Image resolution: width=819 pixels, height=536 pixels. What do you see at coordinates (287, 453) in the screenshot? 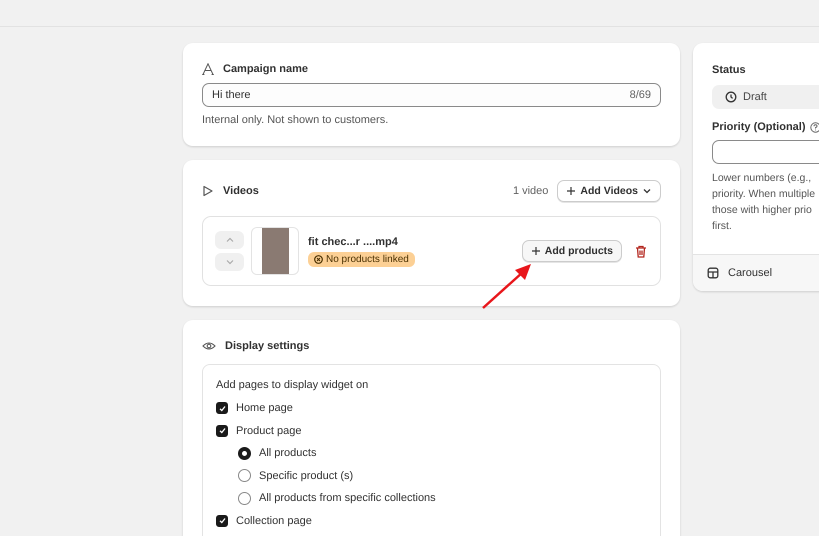
I see `radio-label: All products` at bounding box center [287, 453].